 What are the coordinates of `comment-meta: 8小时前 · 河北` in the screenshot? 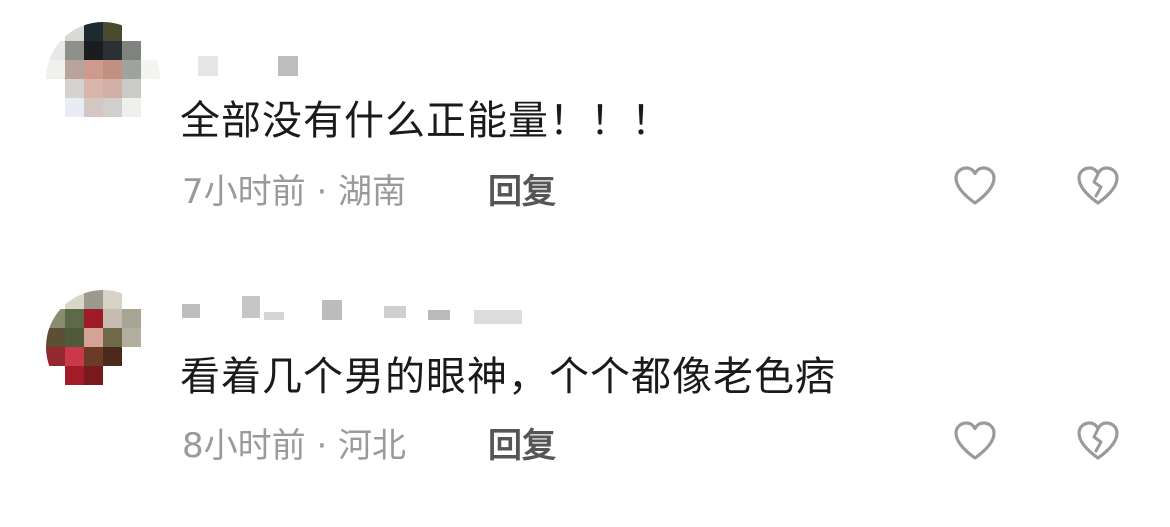 It's located at (294, 446).